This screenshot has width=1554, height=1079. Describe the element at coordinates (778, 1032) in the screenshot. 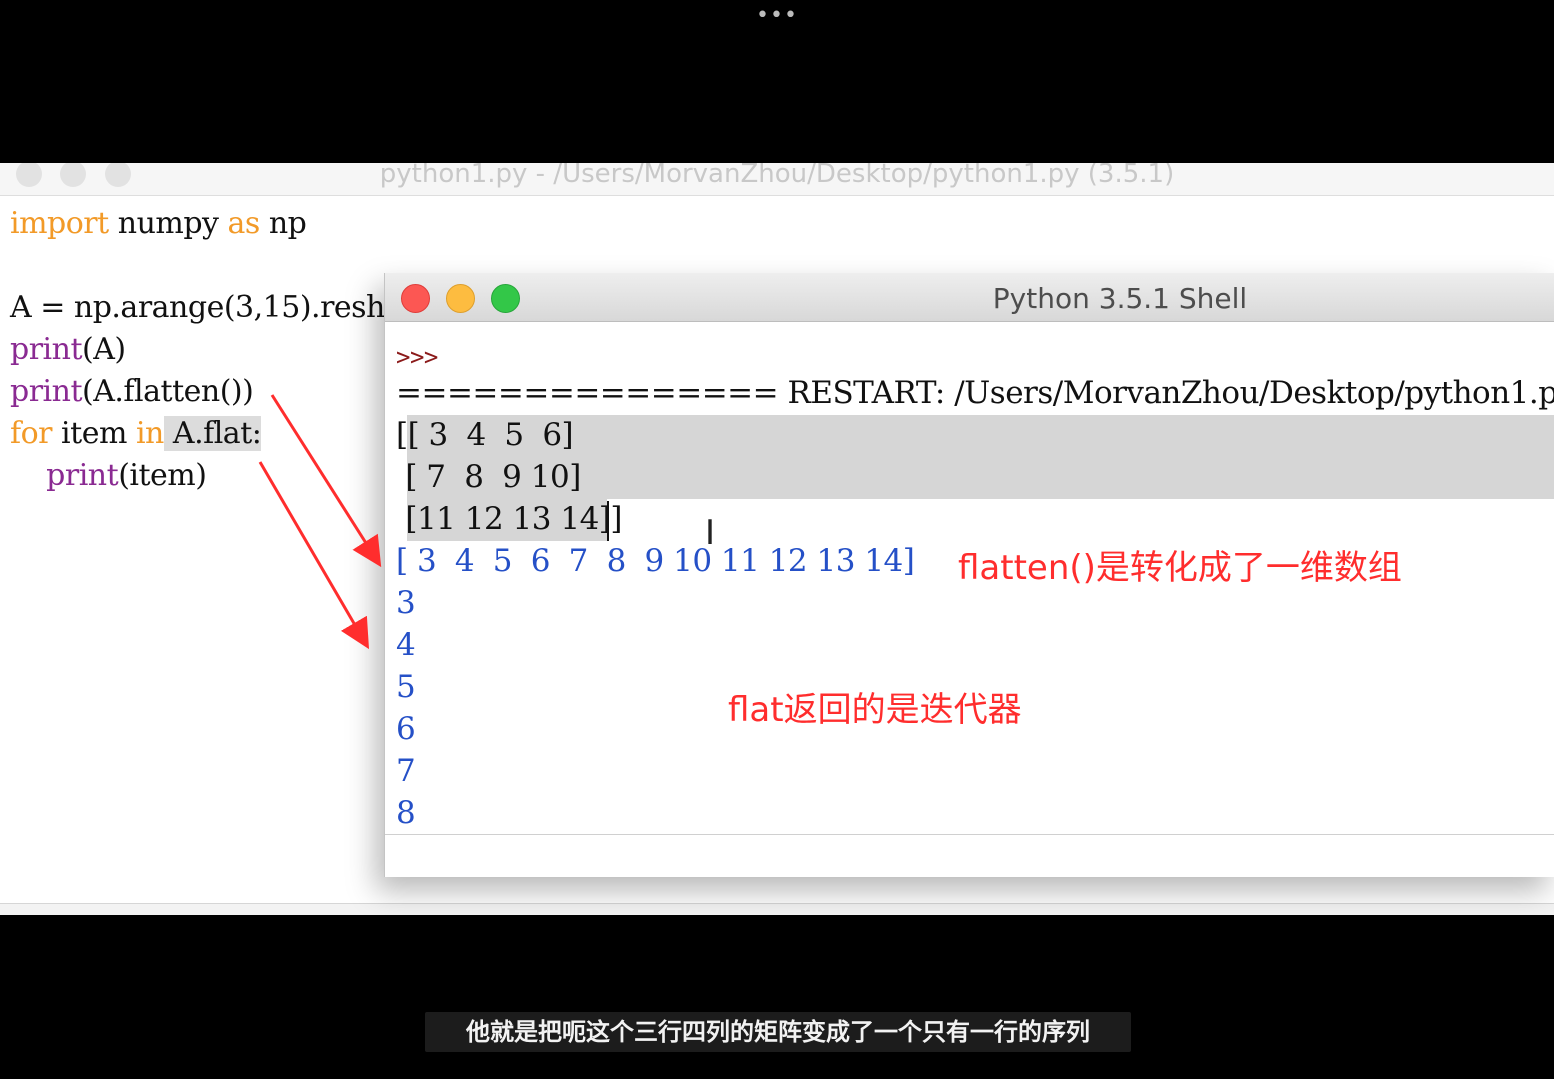

I see `video-subtitle: 他就是把呃这个三行四列的矩阵变成了一个只有一行的序列` at that location.